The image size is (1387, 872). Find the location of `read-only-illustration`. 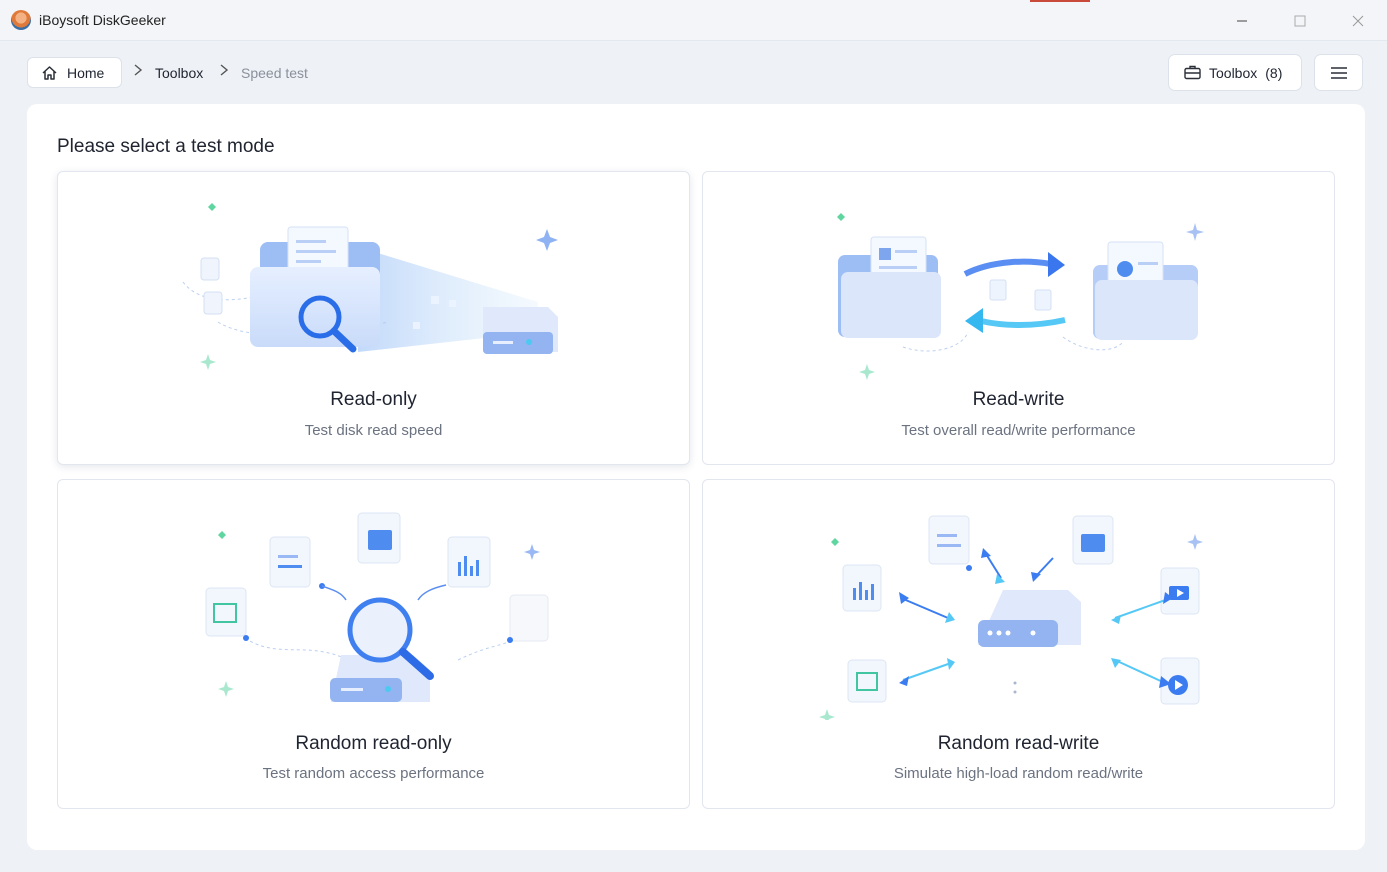

read-only-illustration is located at coordinates (370, 286).